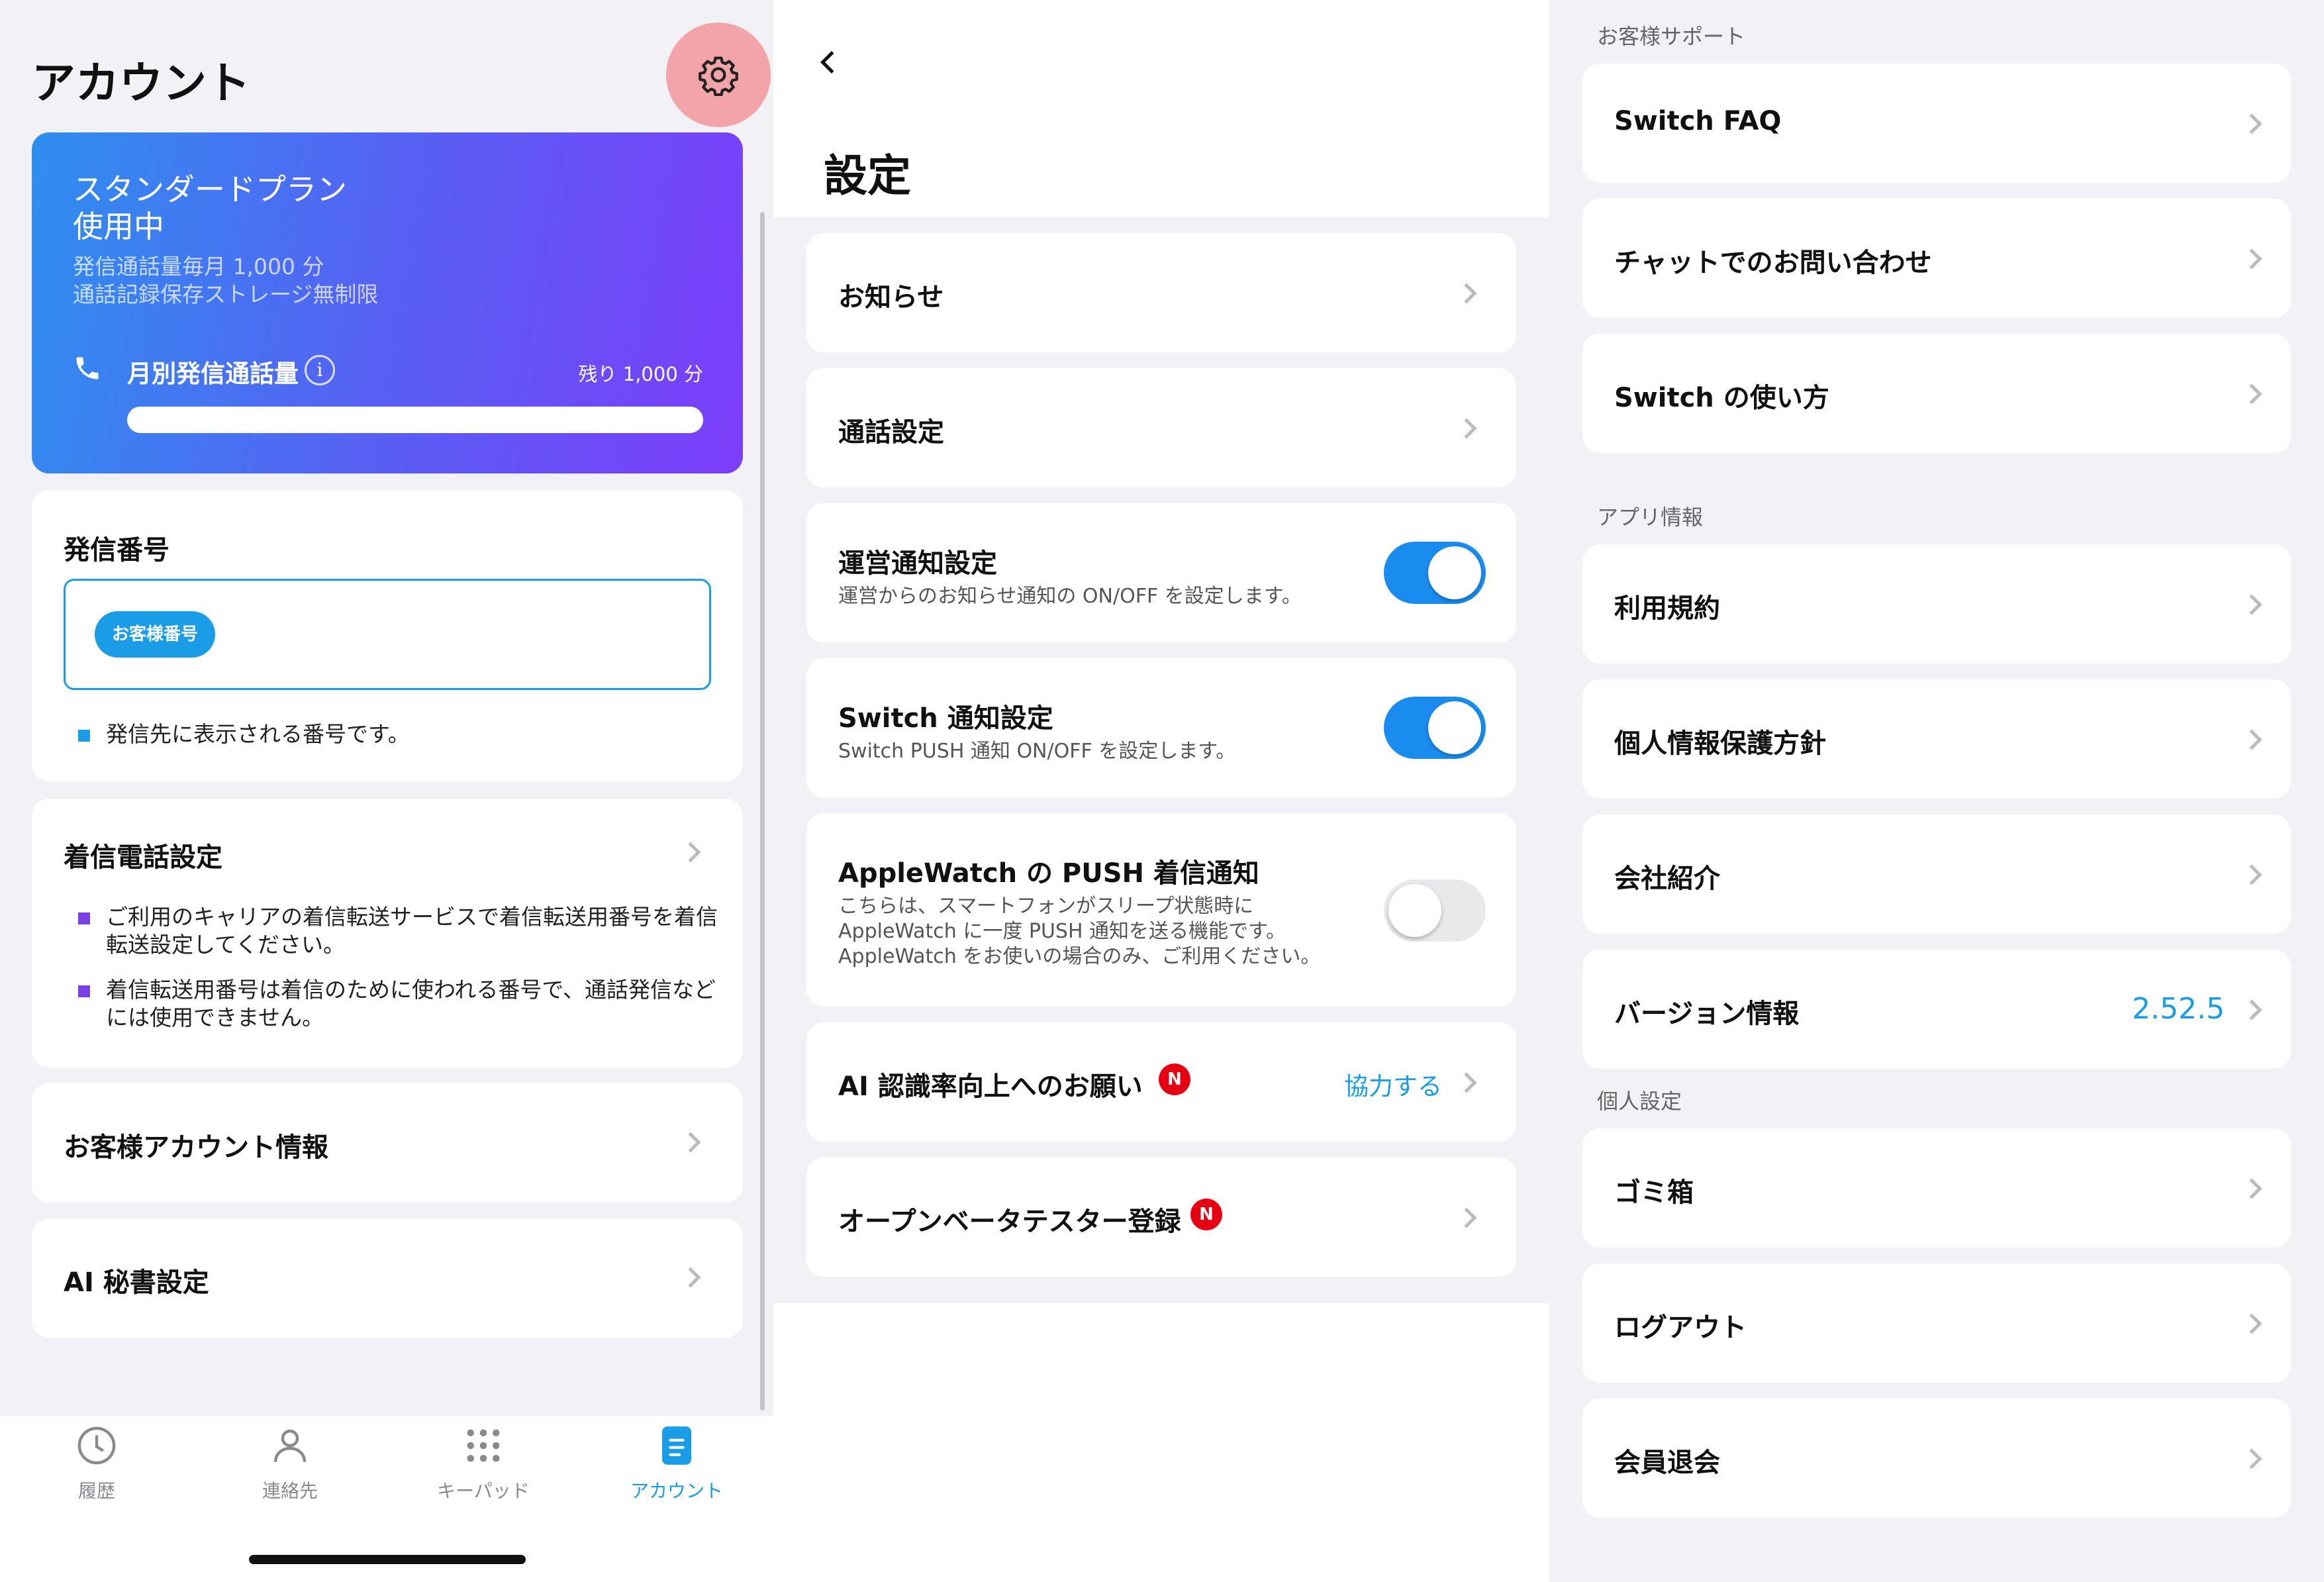 The width and height of the screenshot is (2324, 1582). Describe the element at coordinates (1161, 1217) in the screenshot. I see `open-beta-row: オープンベータテスター登録 N` at that location.